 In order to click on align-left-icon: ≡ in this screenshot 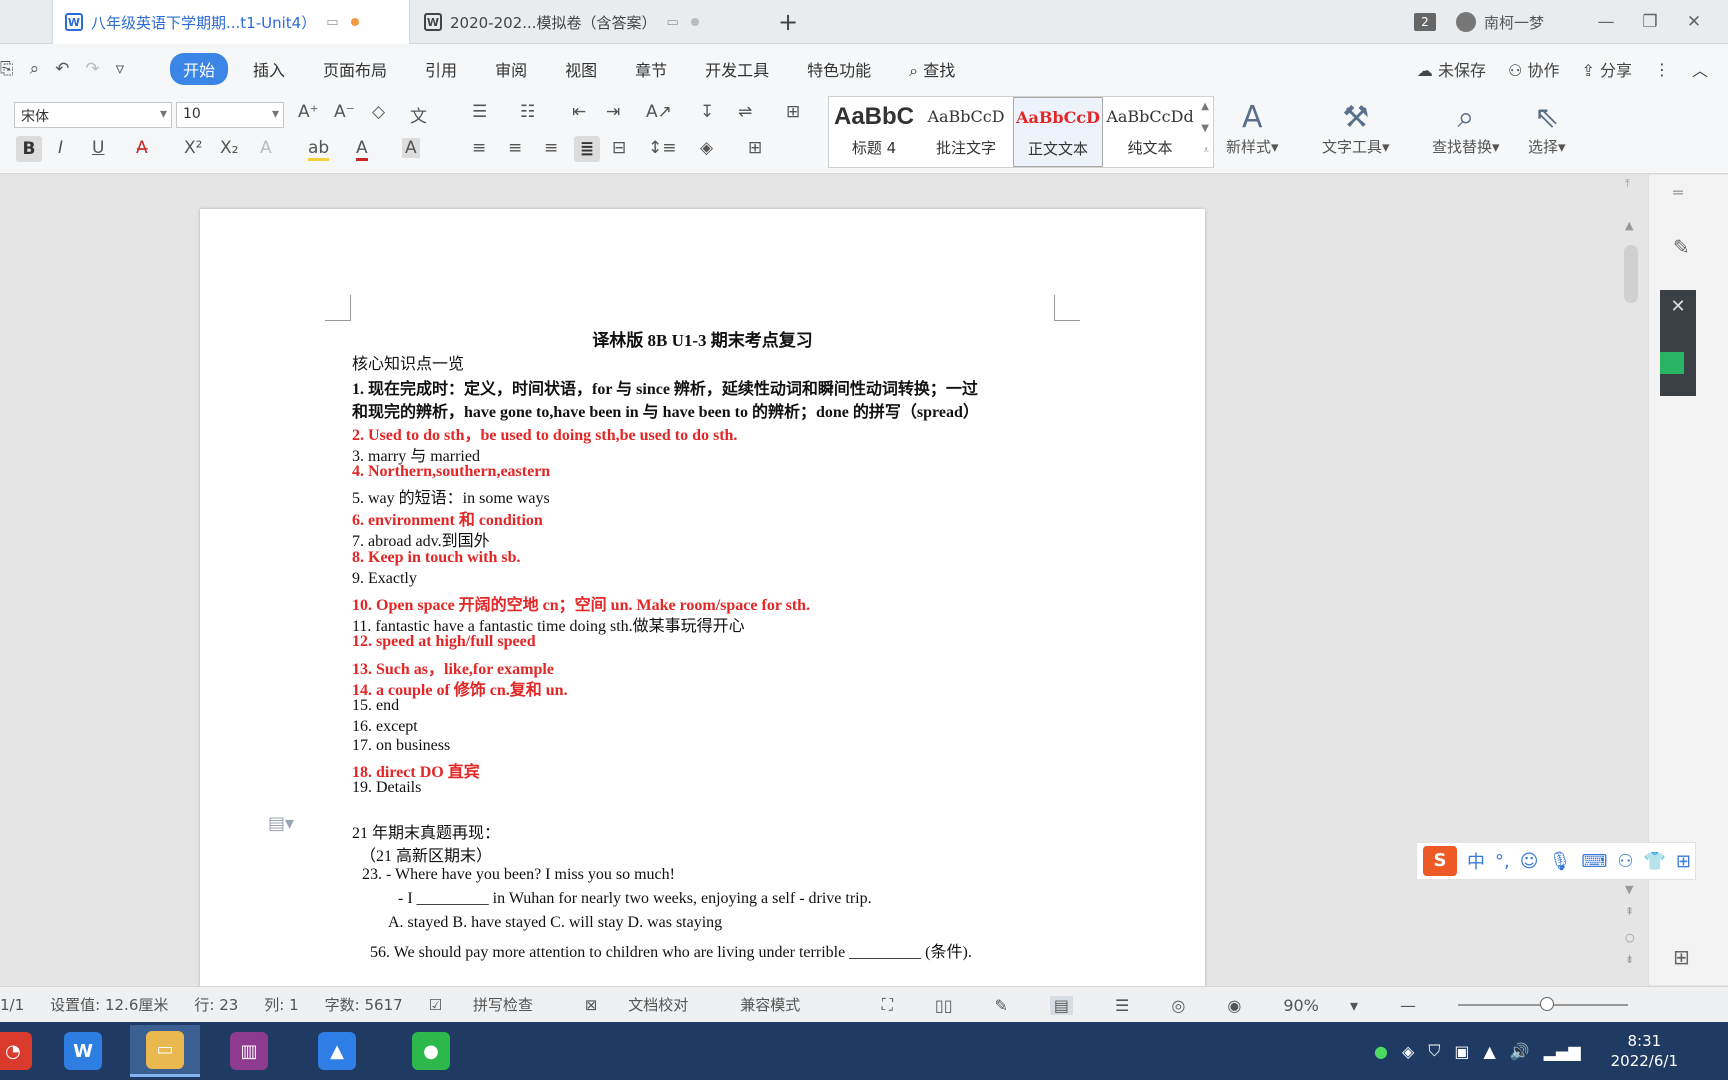, I will do `click(479, 148)`.